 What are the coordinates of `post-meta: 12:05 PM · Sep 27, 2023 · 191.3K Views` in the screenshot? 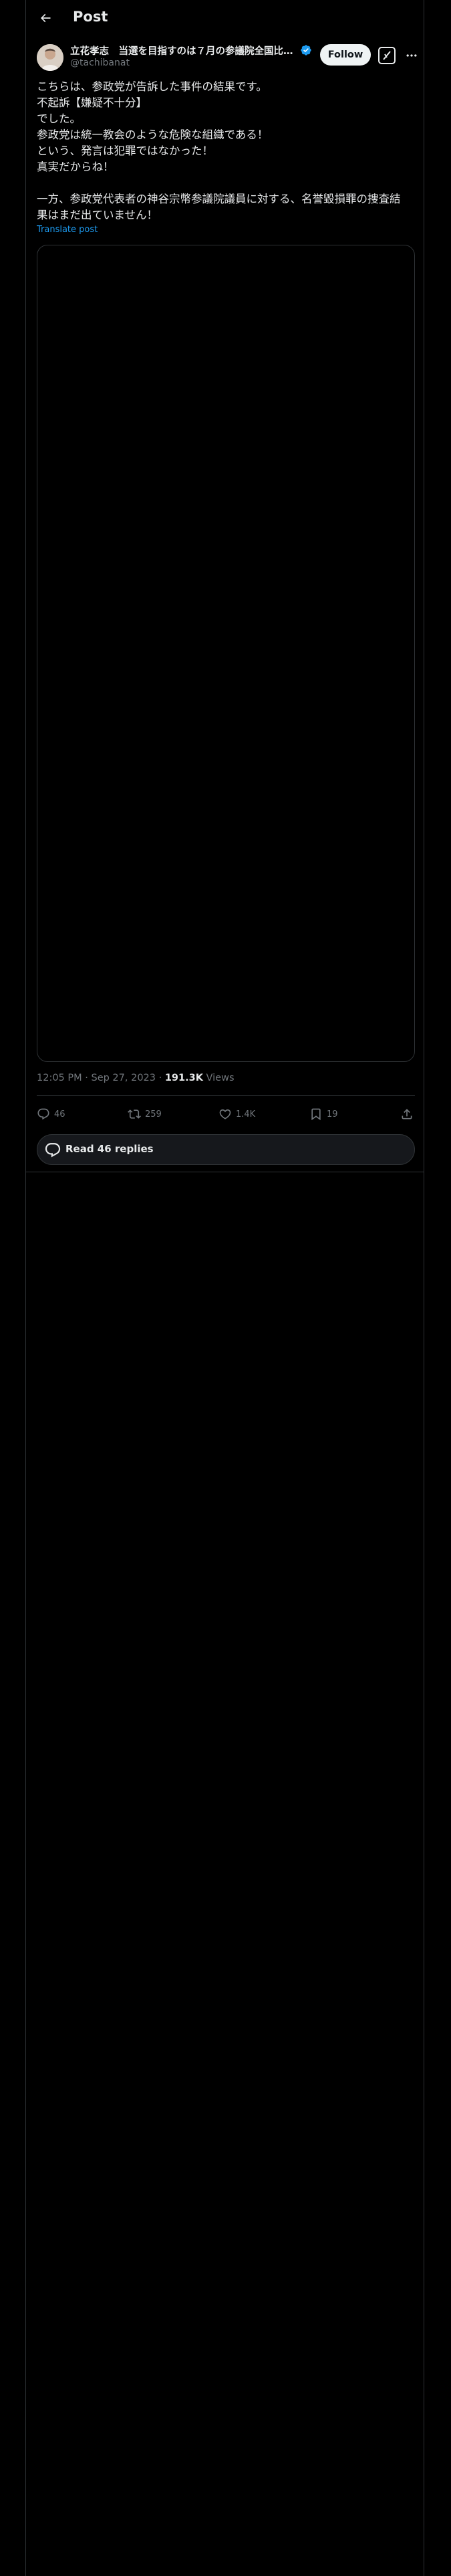 It's located at (136, 1078).